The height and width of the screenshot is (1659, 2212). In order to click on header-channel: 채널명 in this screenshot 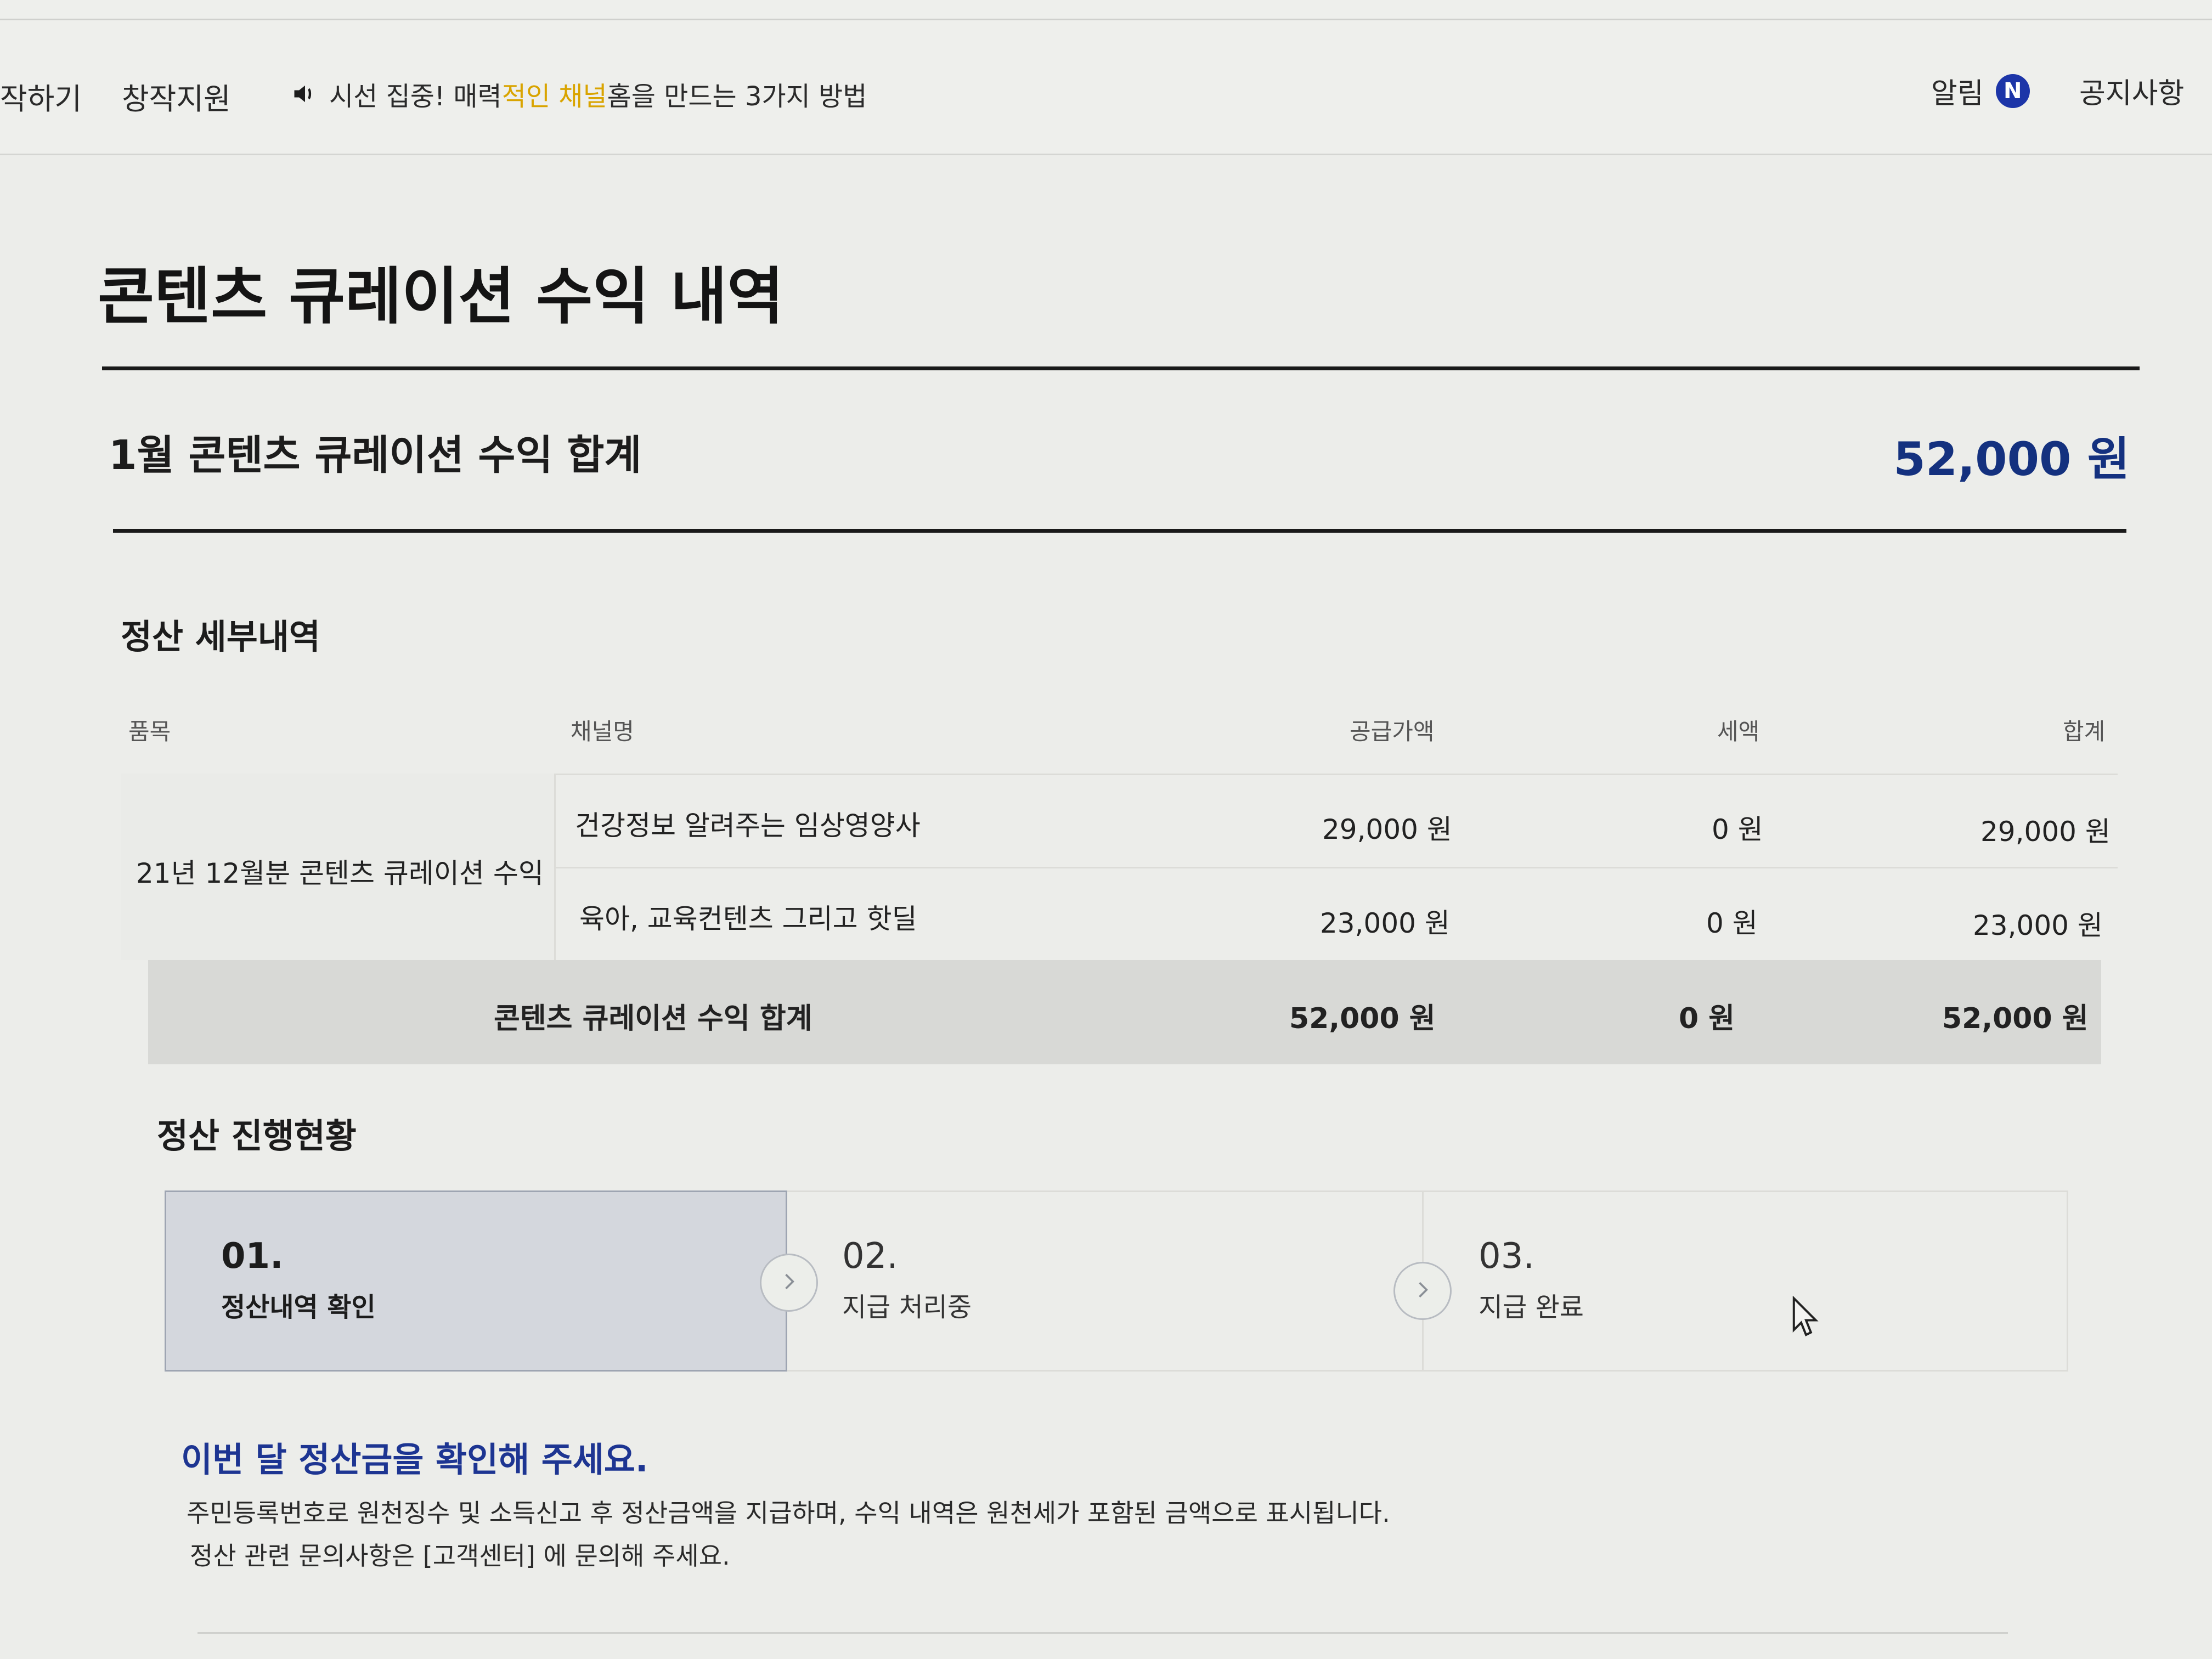, I will do `click(603, 732)`.